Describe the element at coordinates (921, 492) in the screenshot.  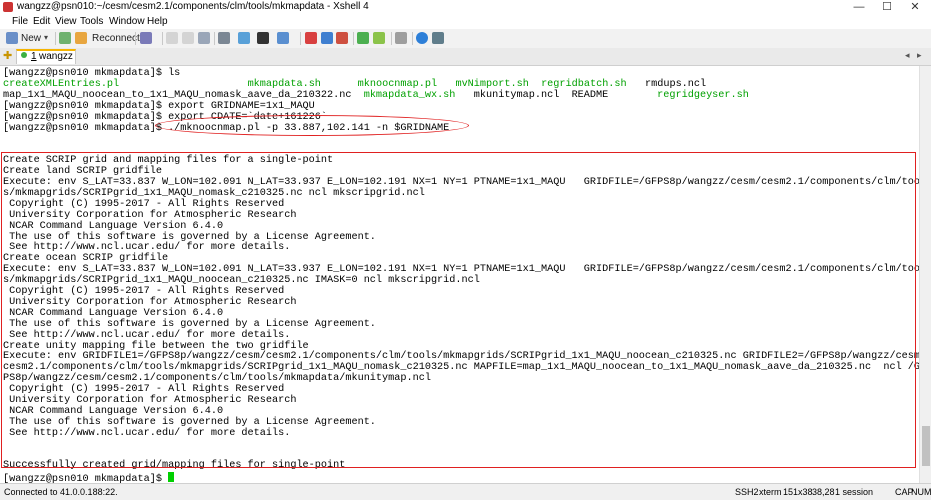
I see `num-lock-indicator: NUM` at that location.